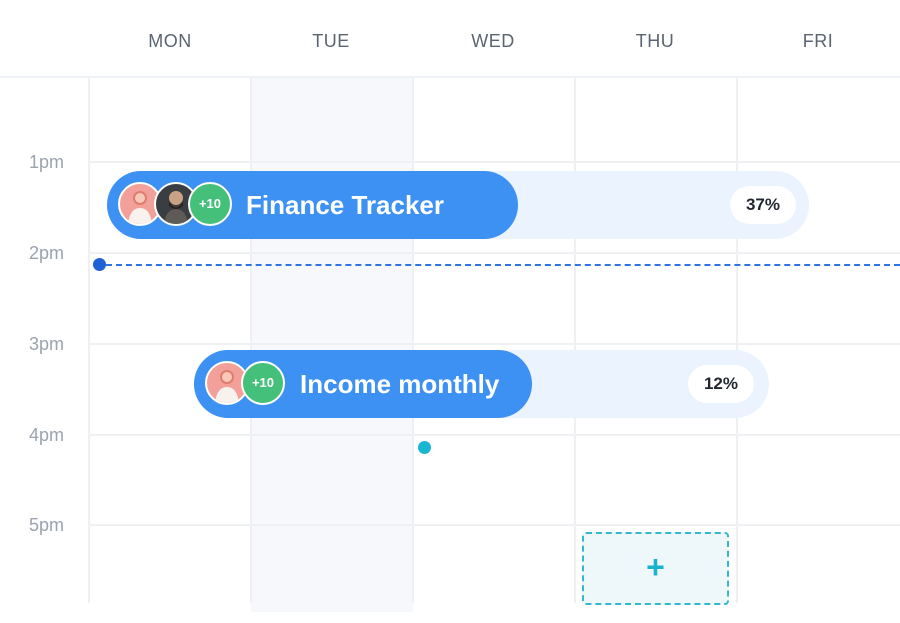  I want to click on calendar-header: MON TUE WED THU FRI, so click(450, 39).